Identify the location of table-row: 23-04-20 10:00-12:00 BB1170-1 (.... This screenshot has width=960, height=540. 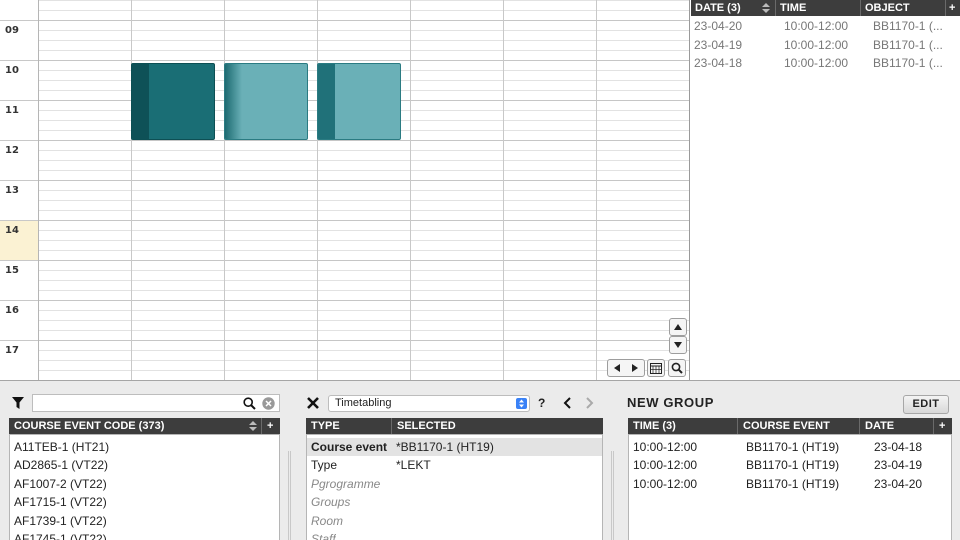
(825, 26).